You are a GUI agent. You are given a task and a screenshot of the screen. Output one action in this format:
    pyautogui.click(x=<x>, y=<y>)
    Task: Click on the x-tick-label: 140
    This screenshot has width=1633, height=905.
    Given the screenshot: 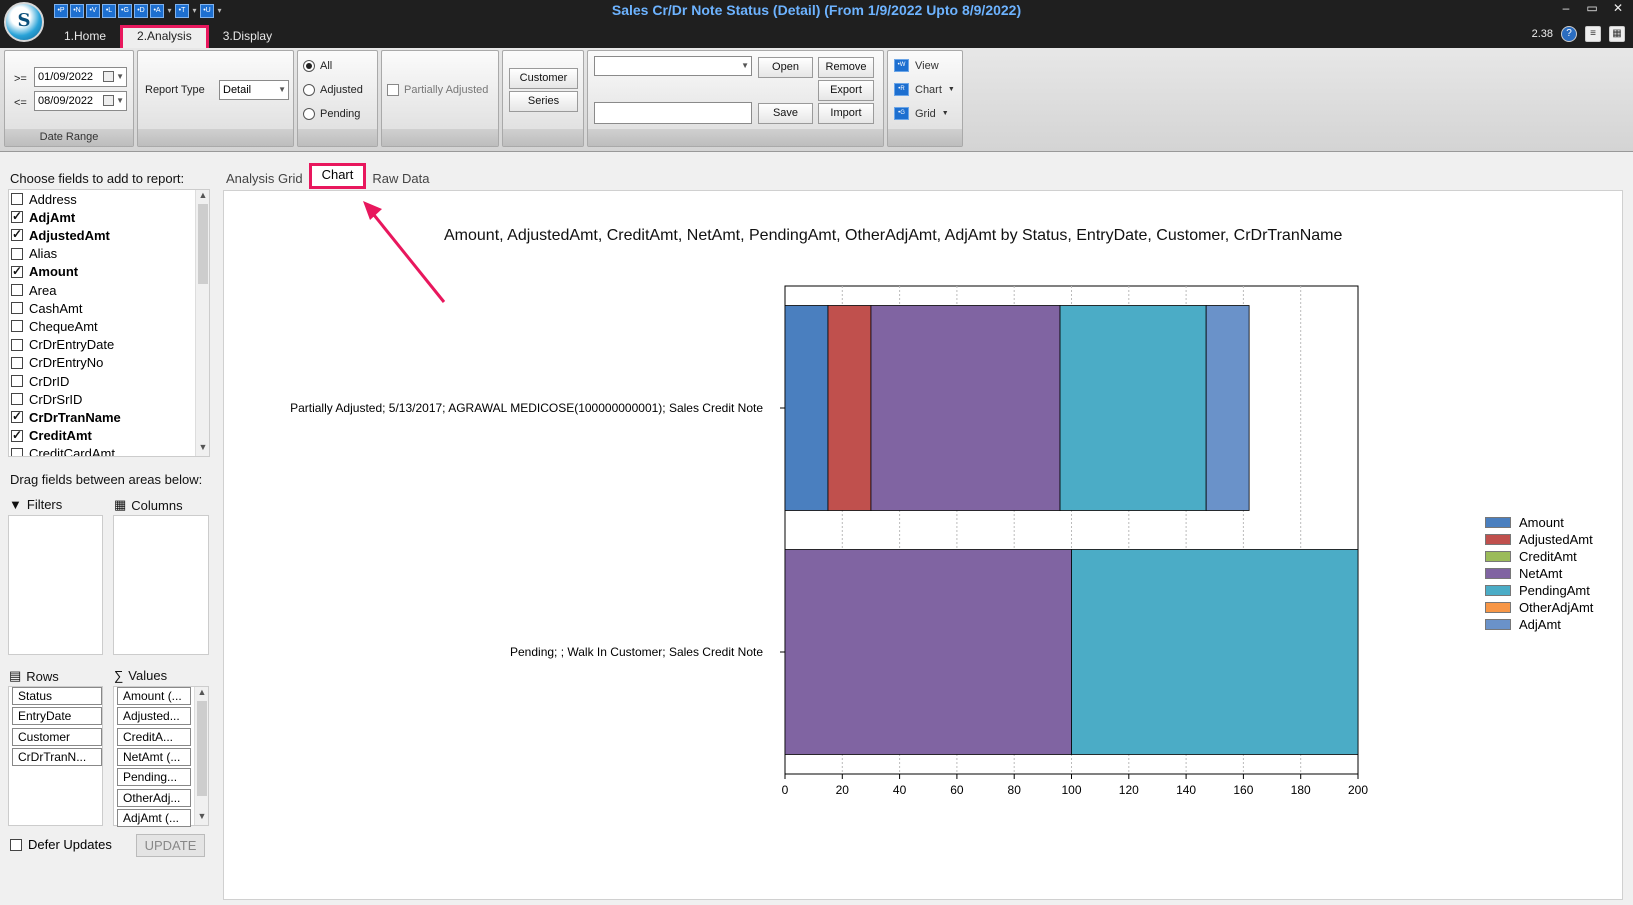 What is the action you would take?
    pyautogui.click(x=1186, y=790)
    